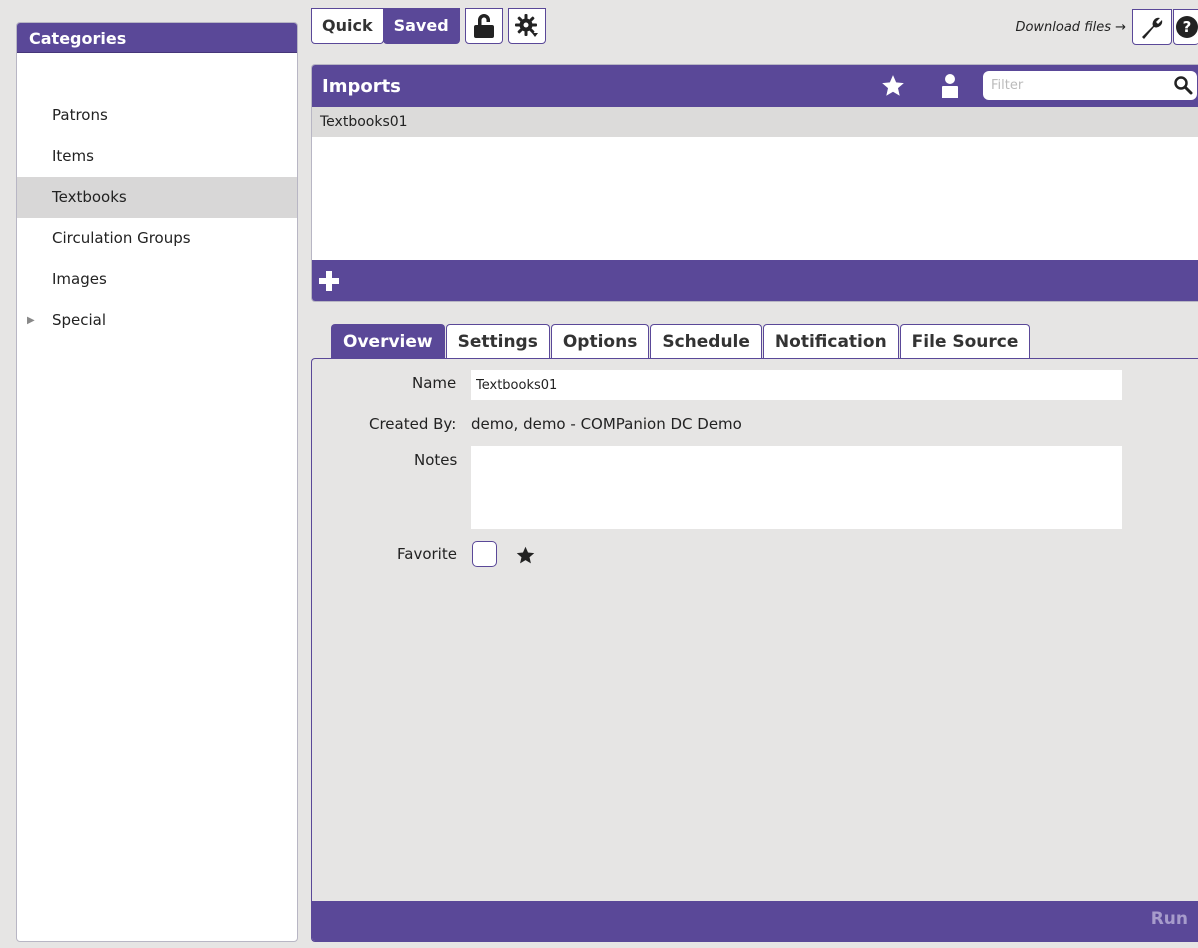 The width and height of the screenshot is (1198, 948). Describe the element at coordinates (484, 554) in the screenshot. I see `favorite-checkbox` at that location.